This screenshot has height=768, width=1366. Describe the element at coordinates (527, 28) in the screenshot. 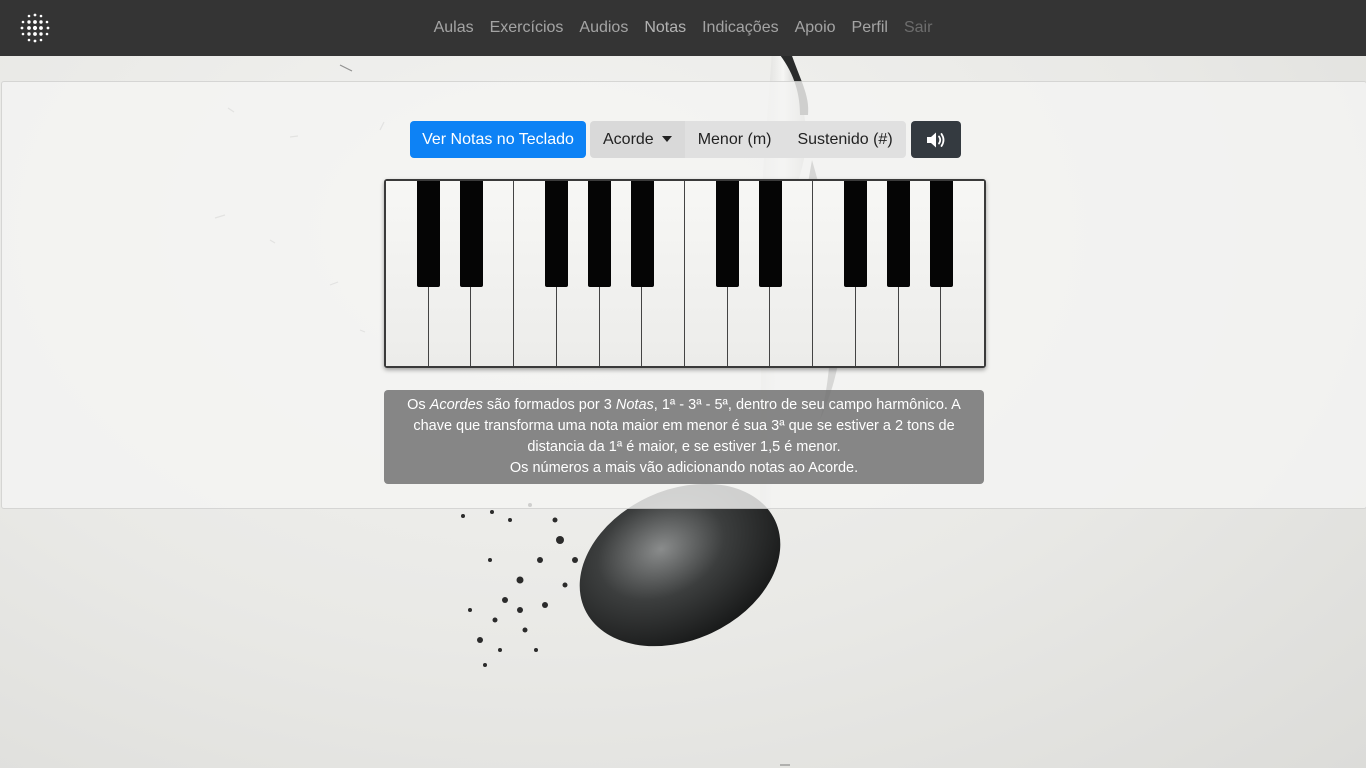

I see `nav-link-exercicios: Exercícios` at that location.